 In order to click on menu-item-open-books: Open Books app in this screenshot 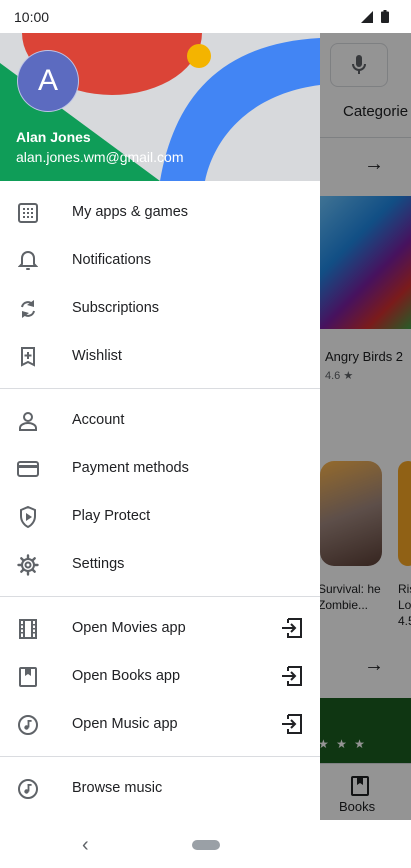, I will do `click(160, 677)`.